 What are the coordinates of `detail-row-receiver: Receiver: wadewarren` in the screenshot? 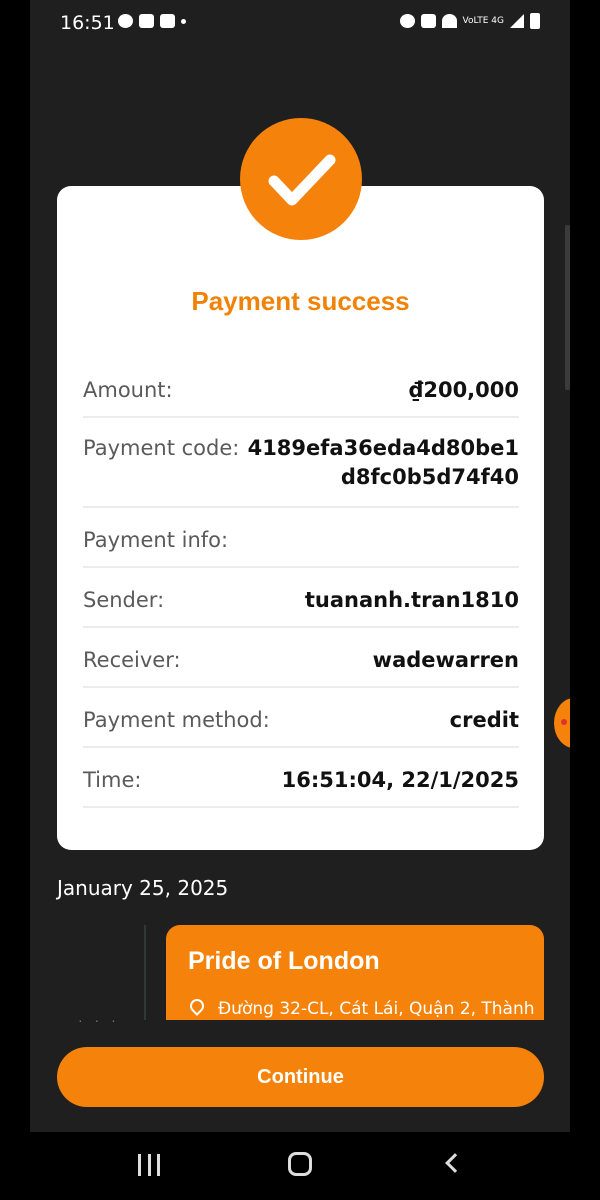 It's located at (301, 658).